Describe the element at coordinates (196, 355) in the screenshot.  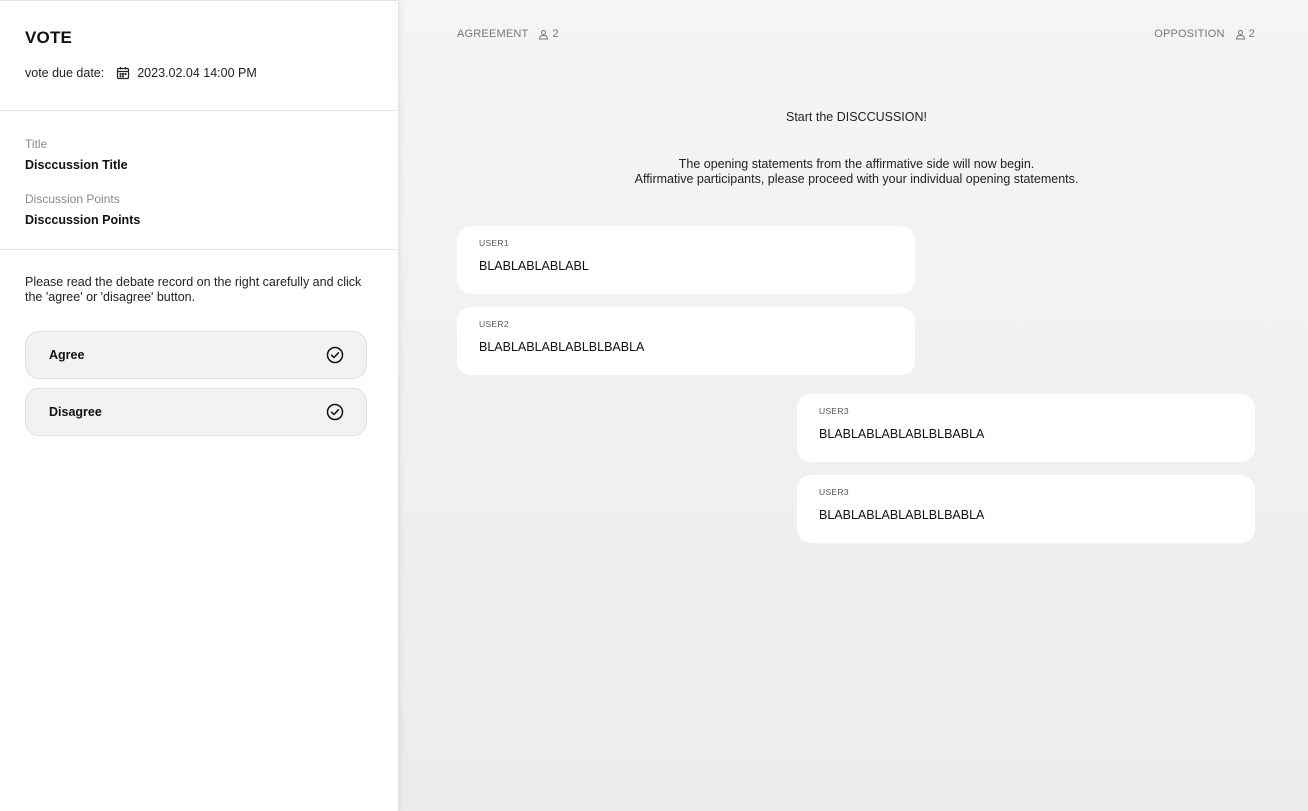
I see `agree-button: Agree` at that location.